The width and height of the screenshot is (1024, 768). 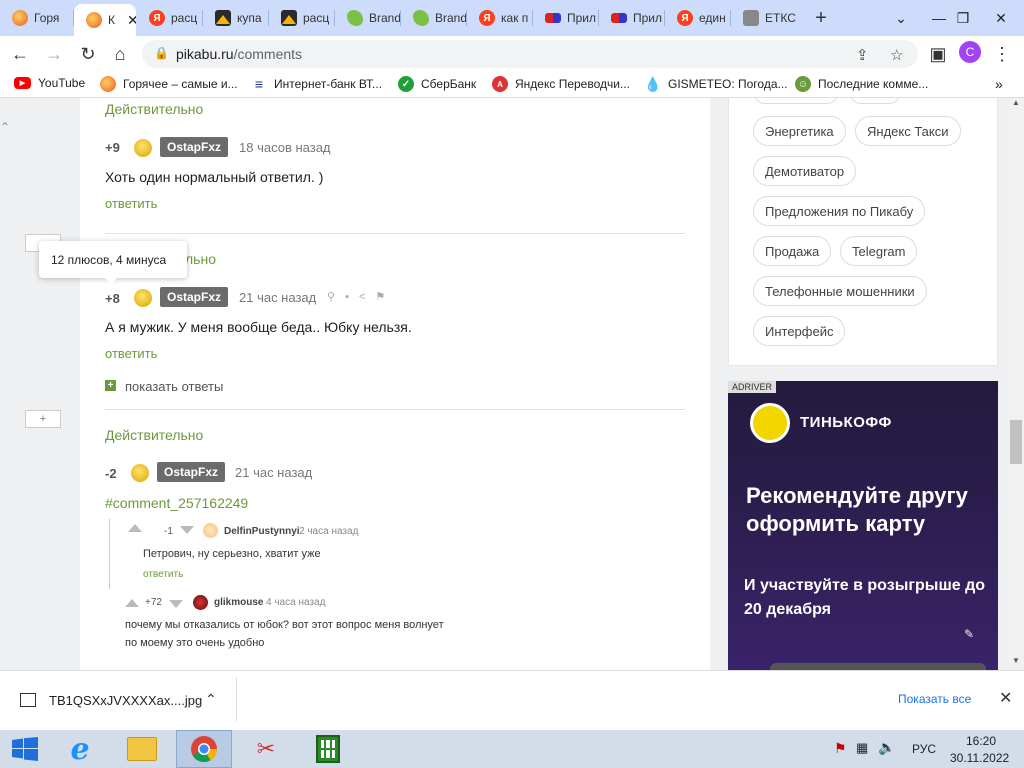 What do you see at coordinates (367, 297) in the screenshot?
I see `share-icon: <` at bounding box center [367, 297].